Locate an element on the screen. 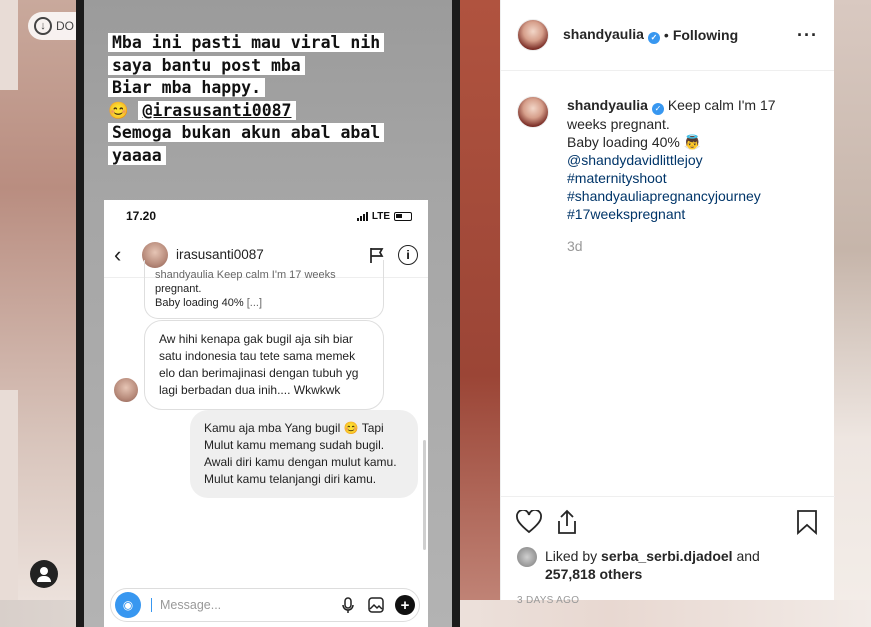  caption-tag: #17weekspregnant is located at coordinates (692, 214).